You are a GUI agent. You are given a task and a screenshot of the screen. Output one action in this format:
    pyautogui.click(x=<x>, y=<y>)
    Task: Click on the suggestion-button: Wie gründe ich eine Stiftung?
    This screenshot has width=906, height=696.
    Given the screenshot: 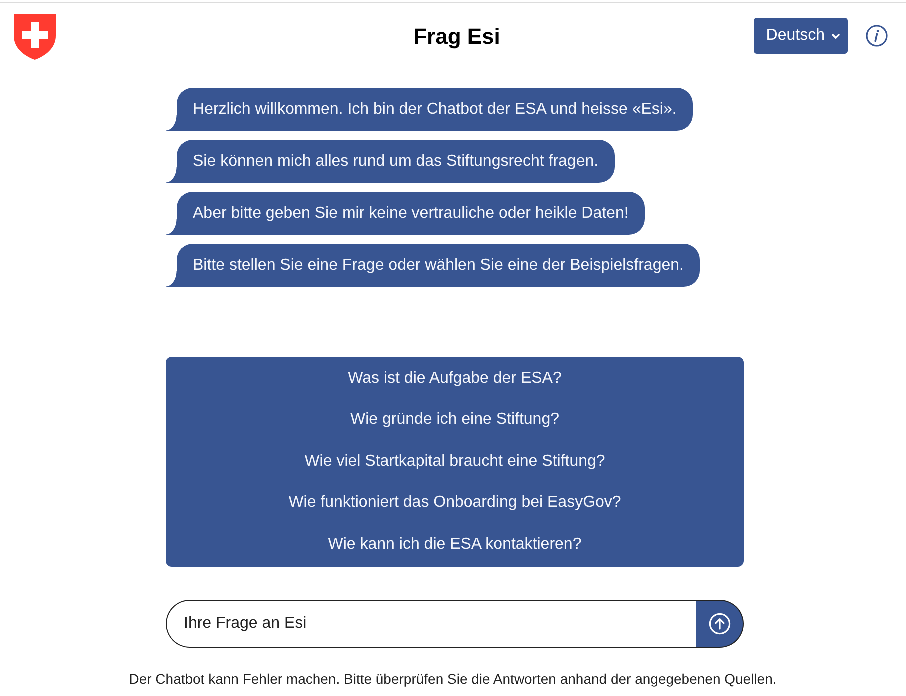 What is the action you would take?
    pyautogui.click(x=455, y=420)
    